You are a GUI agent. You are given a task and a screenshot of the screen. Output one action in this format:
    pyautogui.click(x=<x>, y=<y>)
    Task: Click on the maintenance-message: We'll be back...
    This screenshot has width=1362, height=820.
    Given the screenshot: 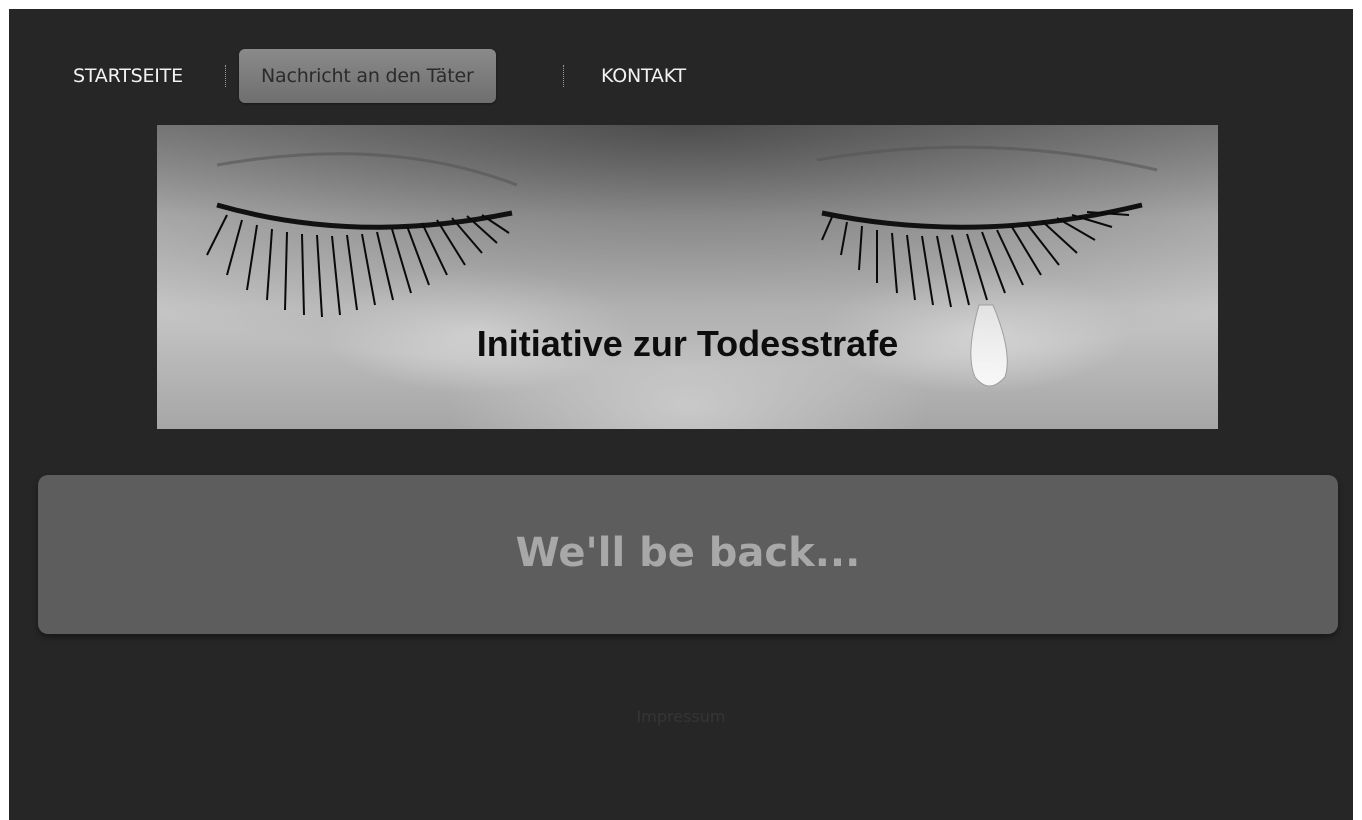 What is the action you would take?
    pyautogui.click(x=688, y=553)
    